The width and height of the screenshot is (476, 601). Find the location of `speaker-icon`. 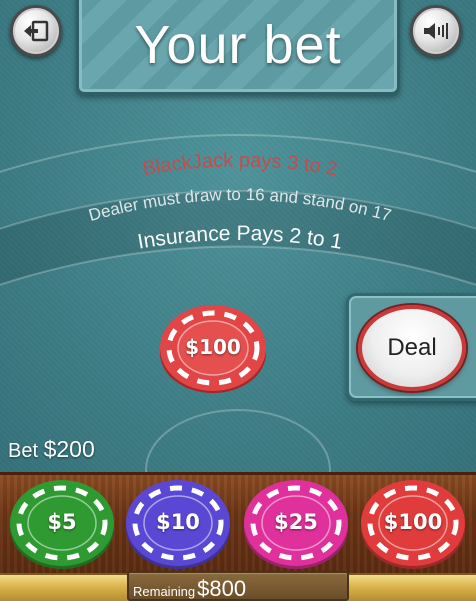

speaker-icon is located at coordinates (436, 31).